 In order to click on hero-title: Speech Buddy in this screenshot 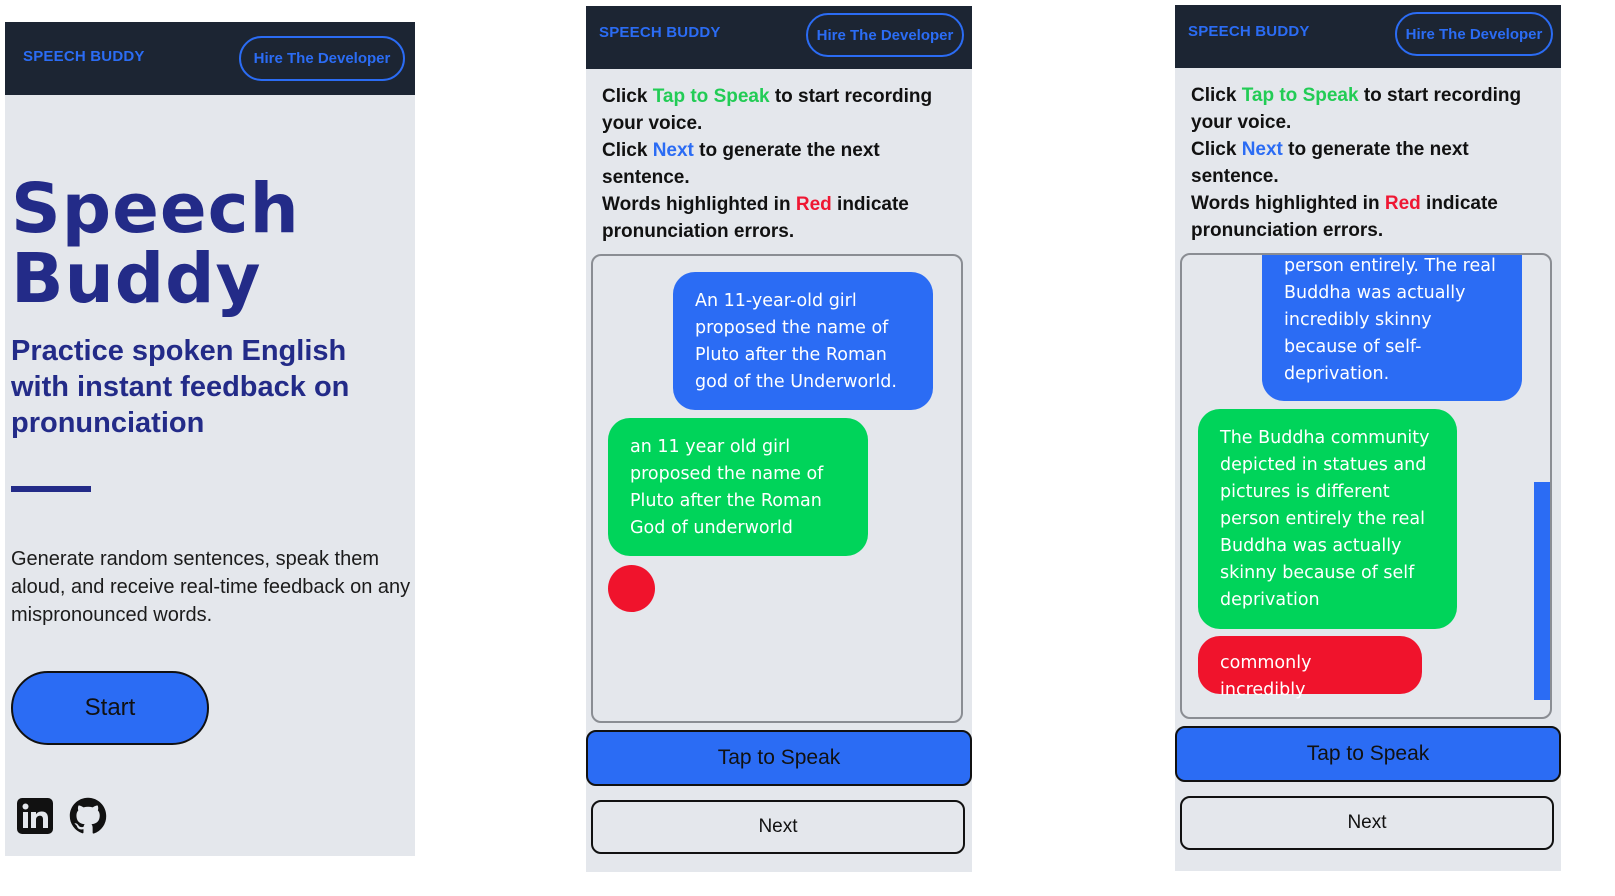, I will do `click(211, 244)`.